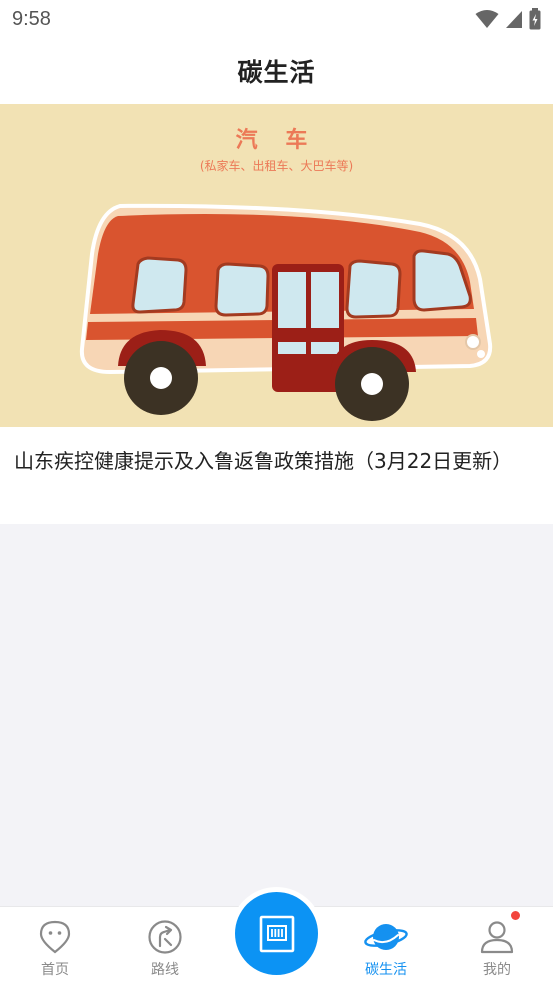 The image size is (553, 984). Describe the element at coordinates (276, 140) in the screenshot. I see `banner-title: 汽 车` at that location.